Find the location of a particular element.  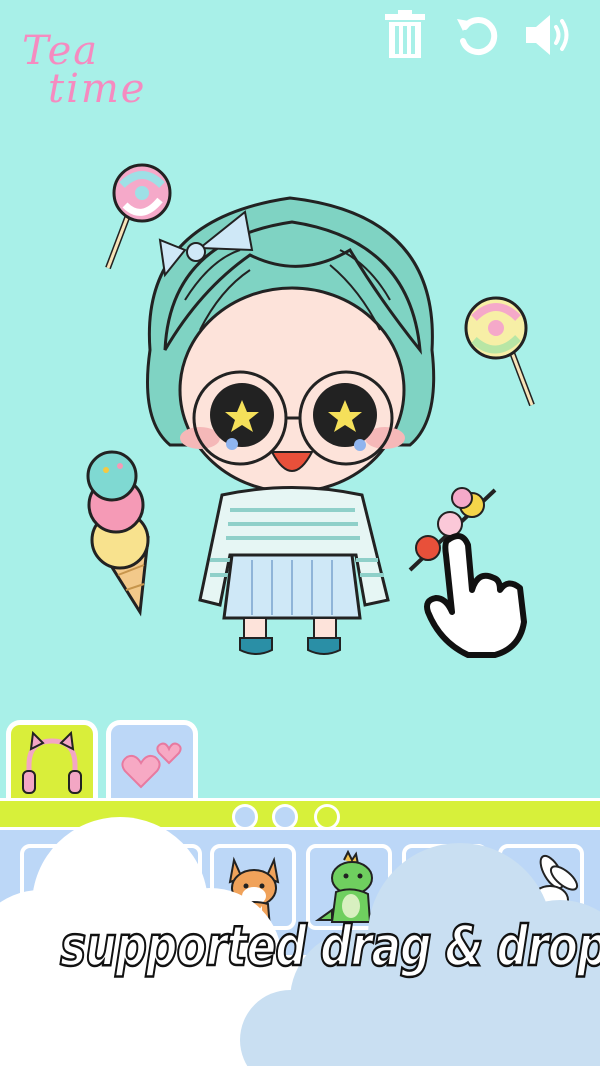

speaker-icon is located at coordinates (549, 35).